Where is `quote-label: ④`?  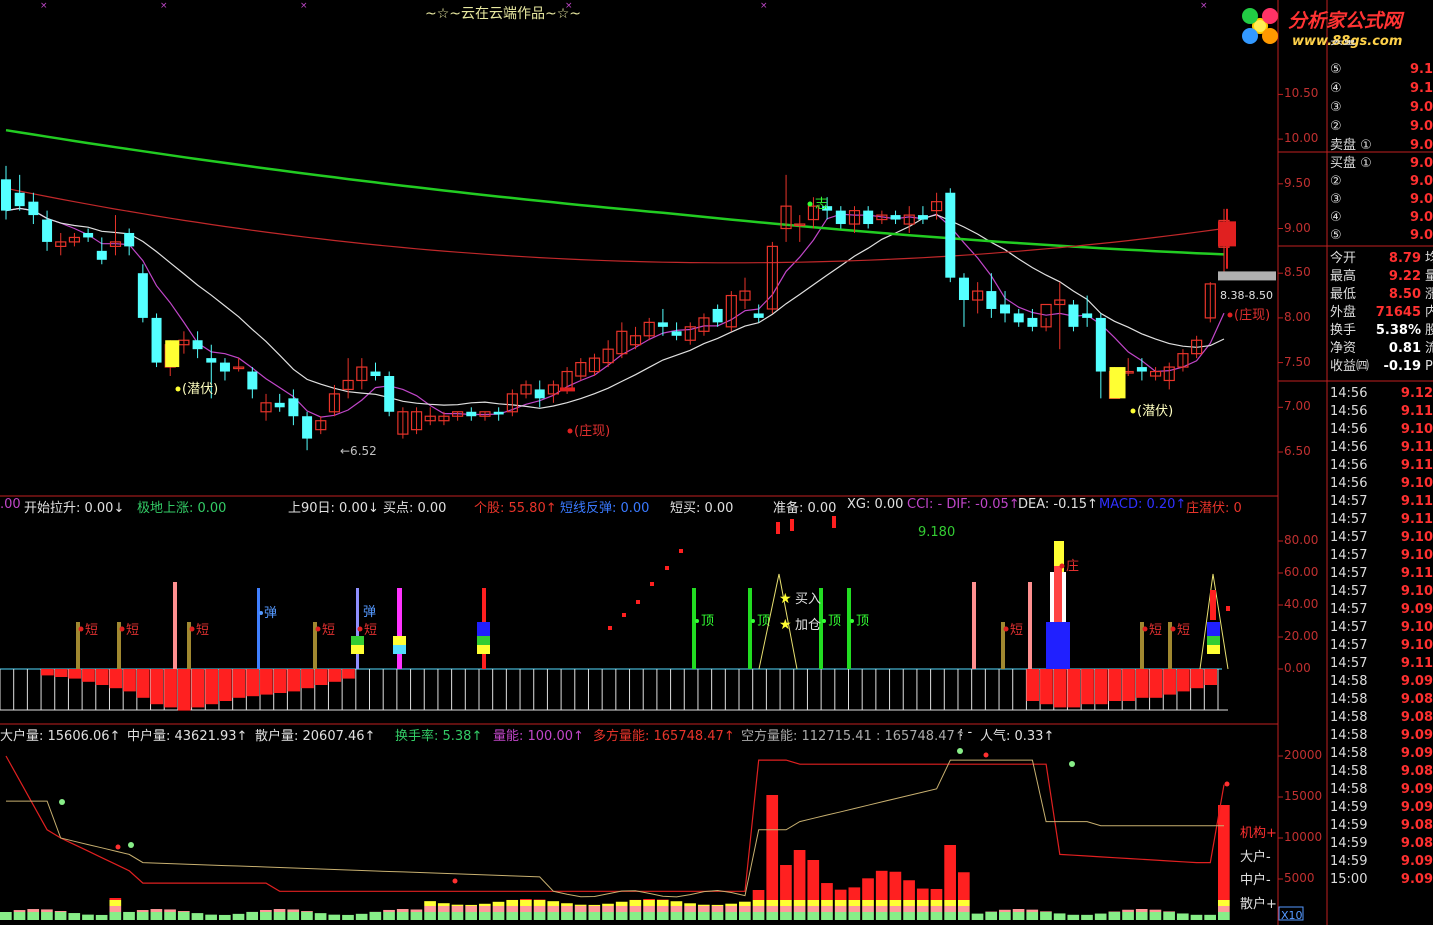 quote-label: ④ is located at coordinates (1336, 217).